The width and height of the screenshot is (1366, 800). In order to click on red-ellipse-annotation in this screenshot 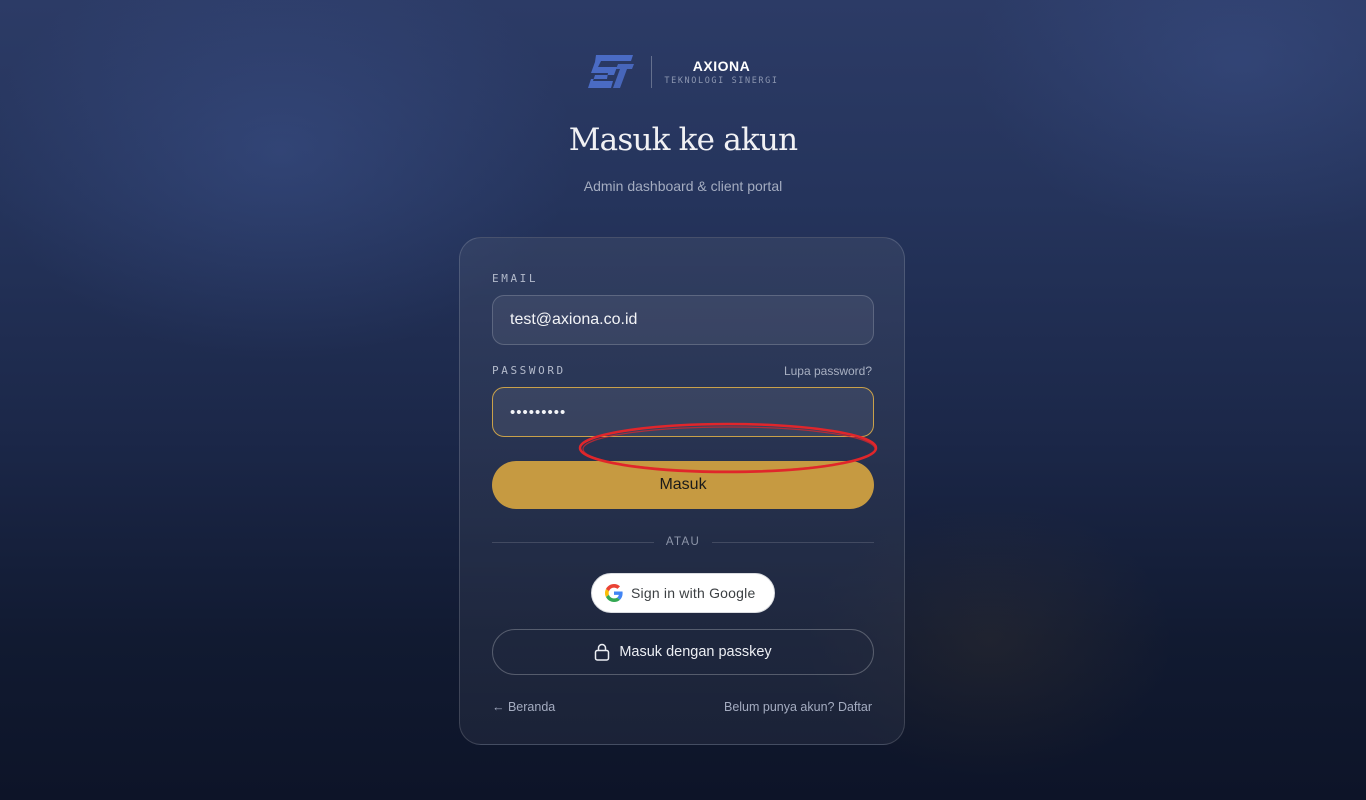, I will do `click(728, 448)`.